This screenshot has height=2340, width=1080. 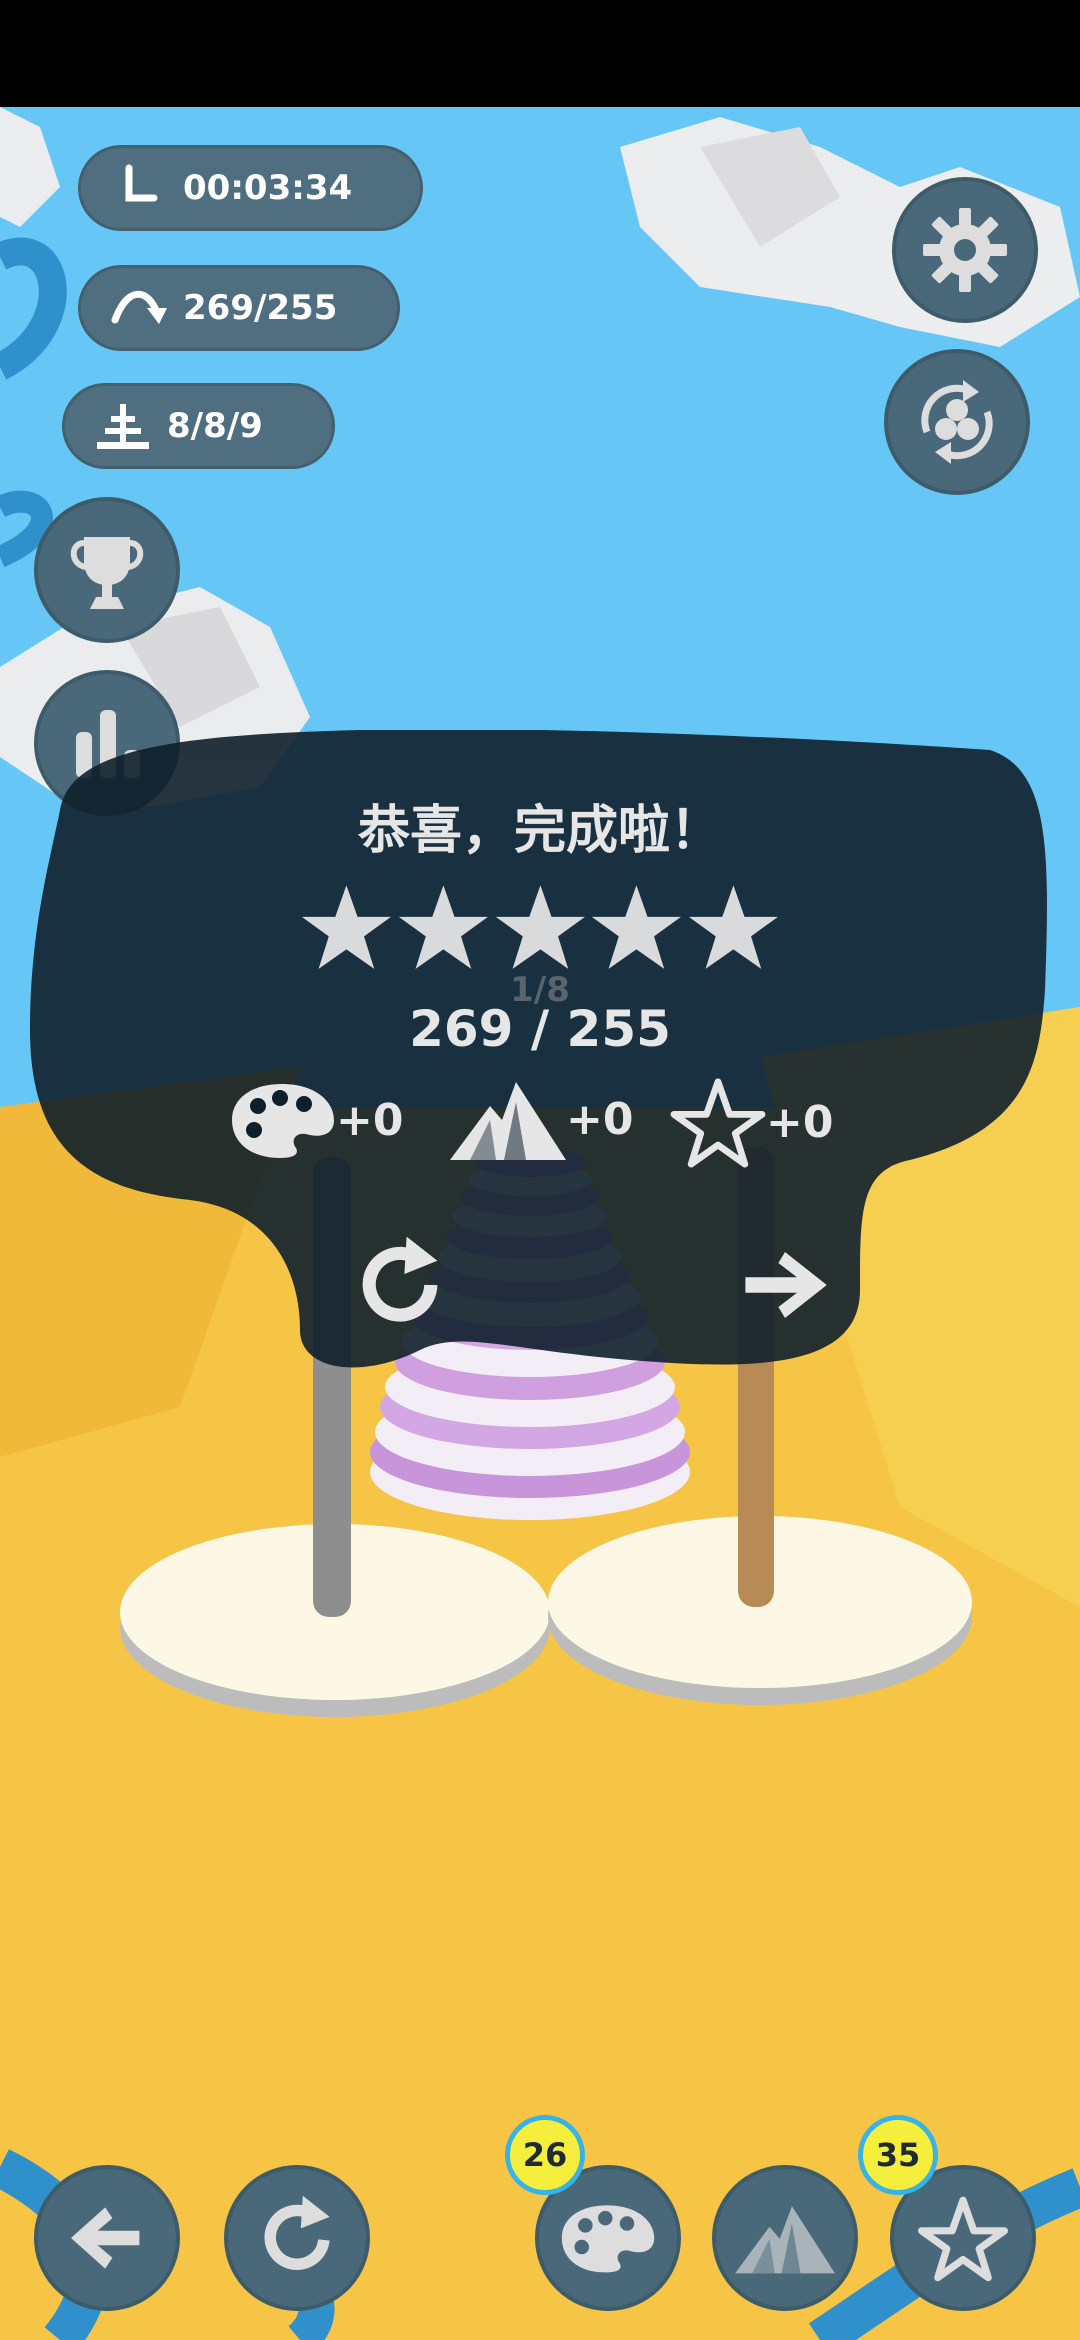 I want to click on arrow-left-icon, so click(x=105, y=2238).